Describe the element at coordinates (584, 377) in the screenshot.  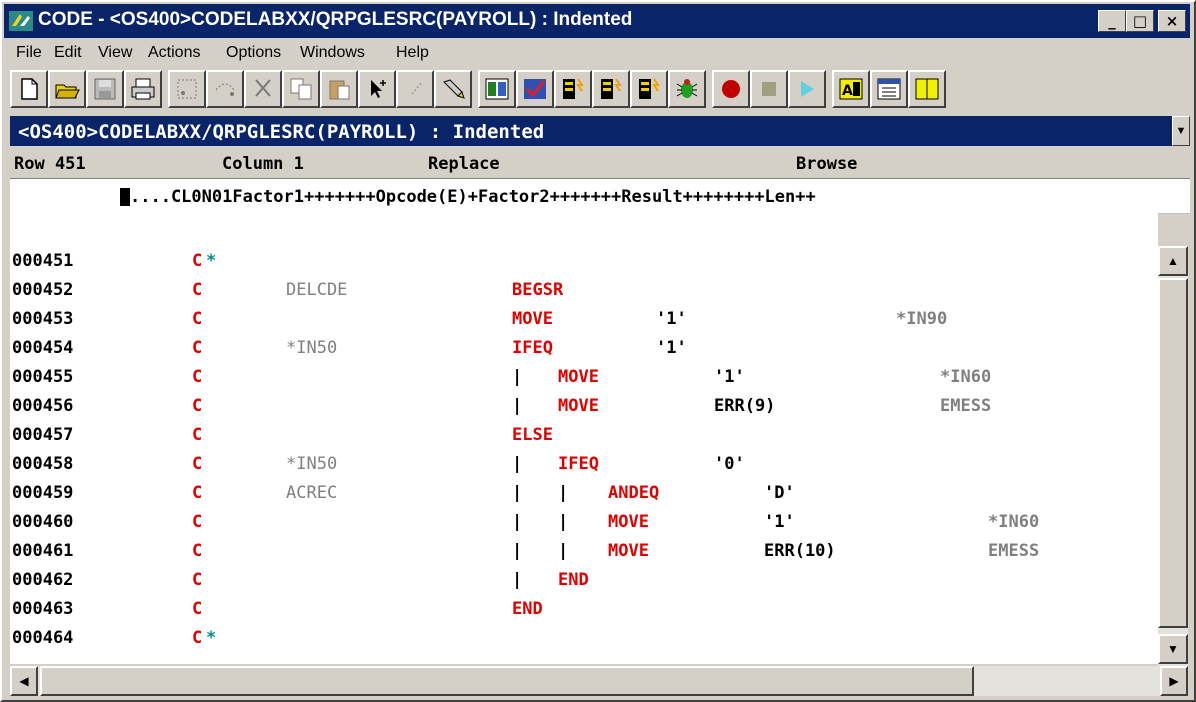
I see `code-line: 000455 C | MOVE '1' *IN60` at that location.